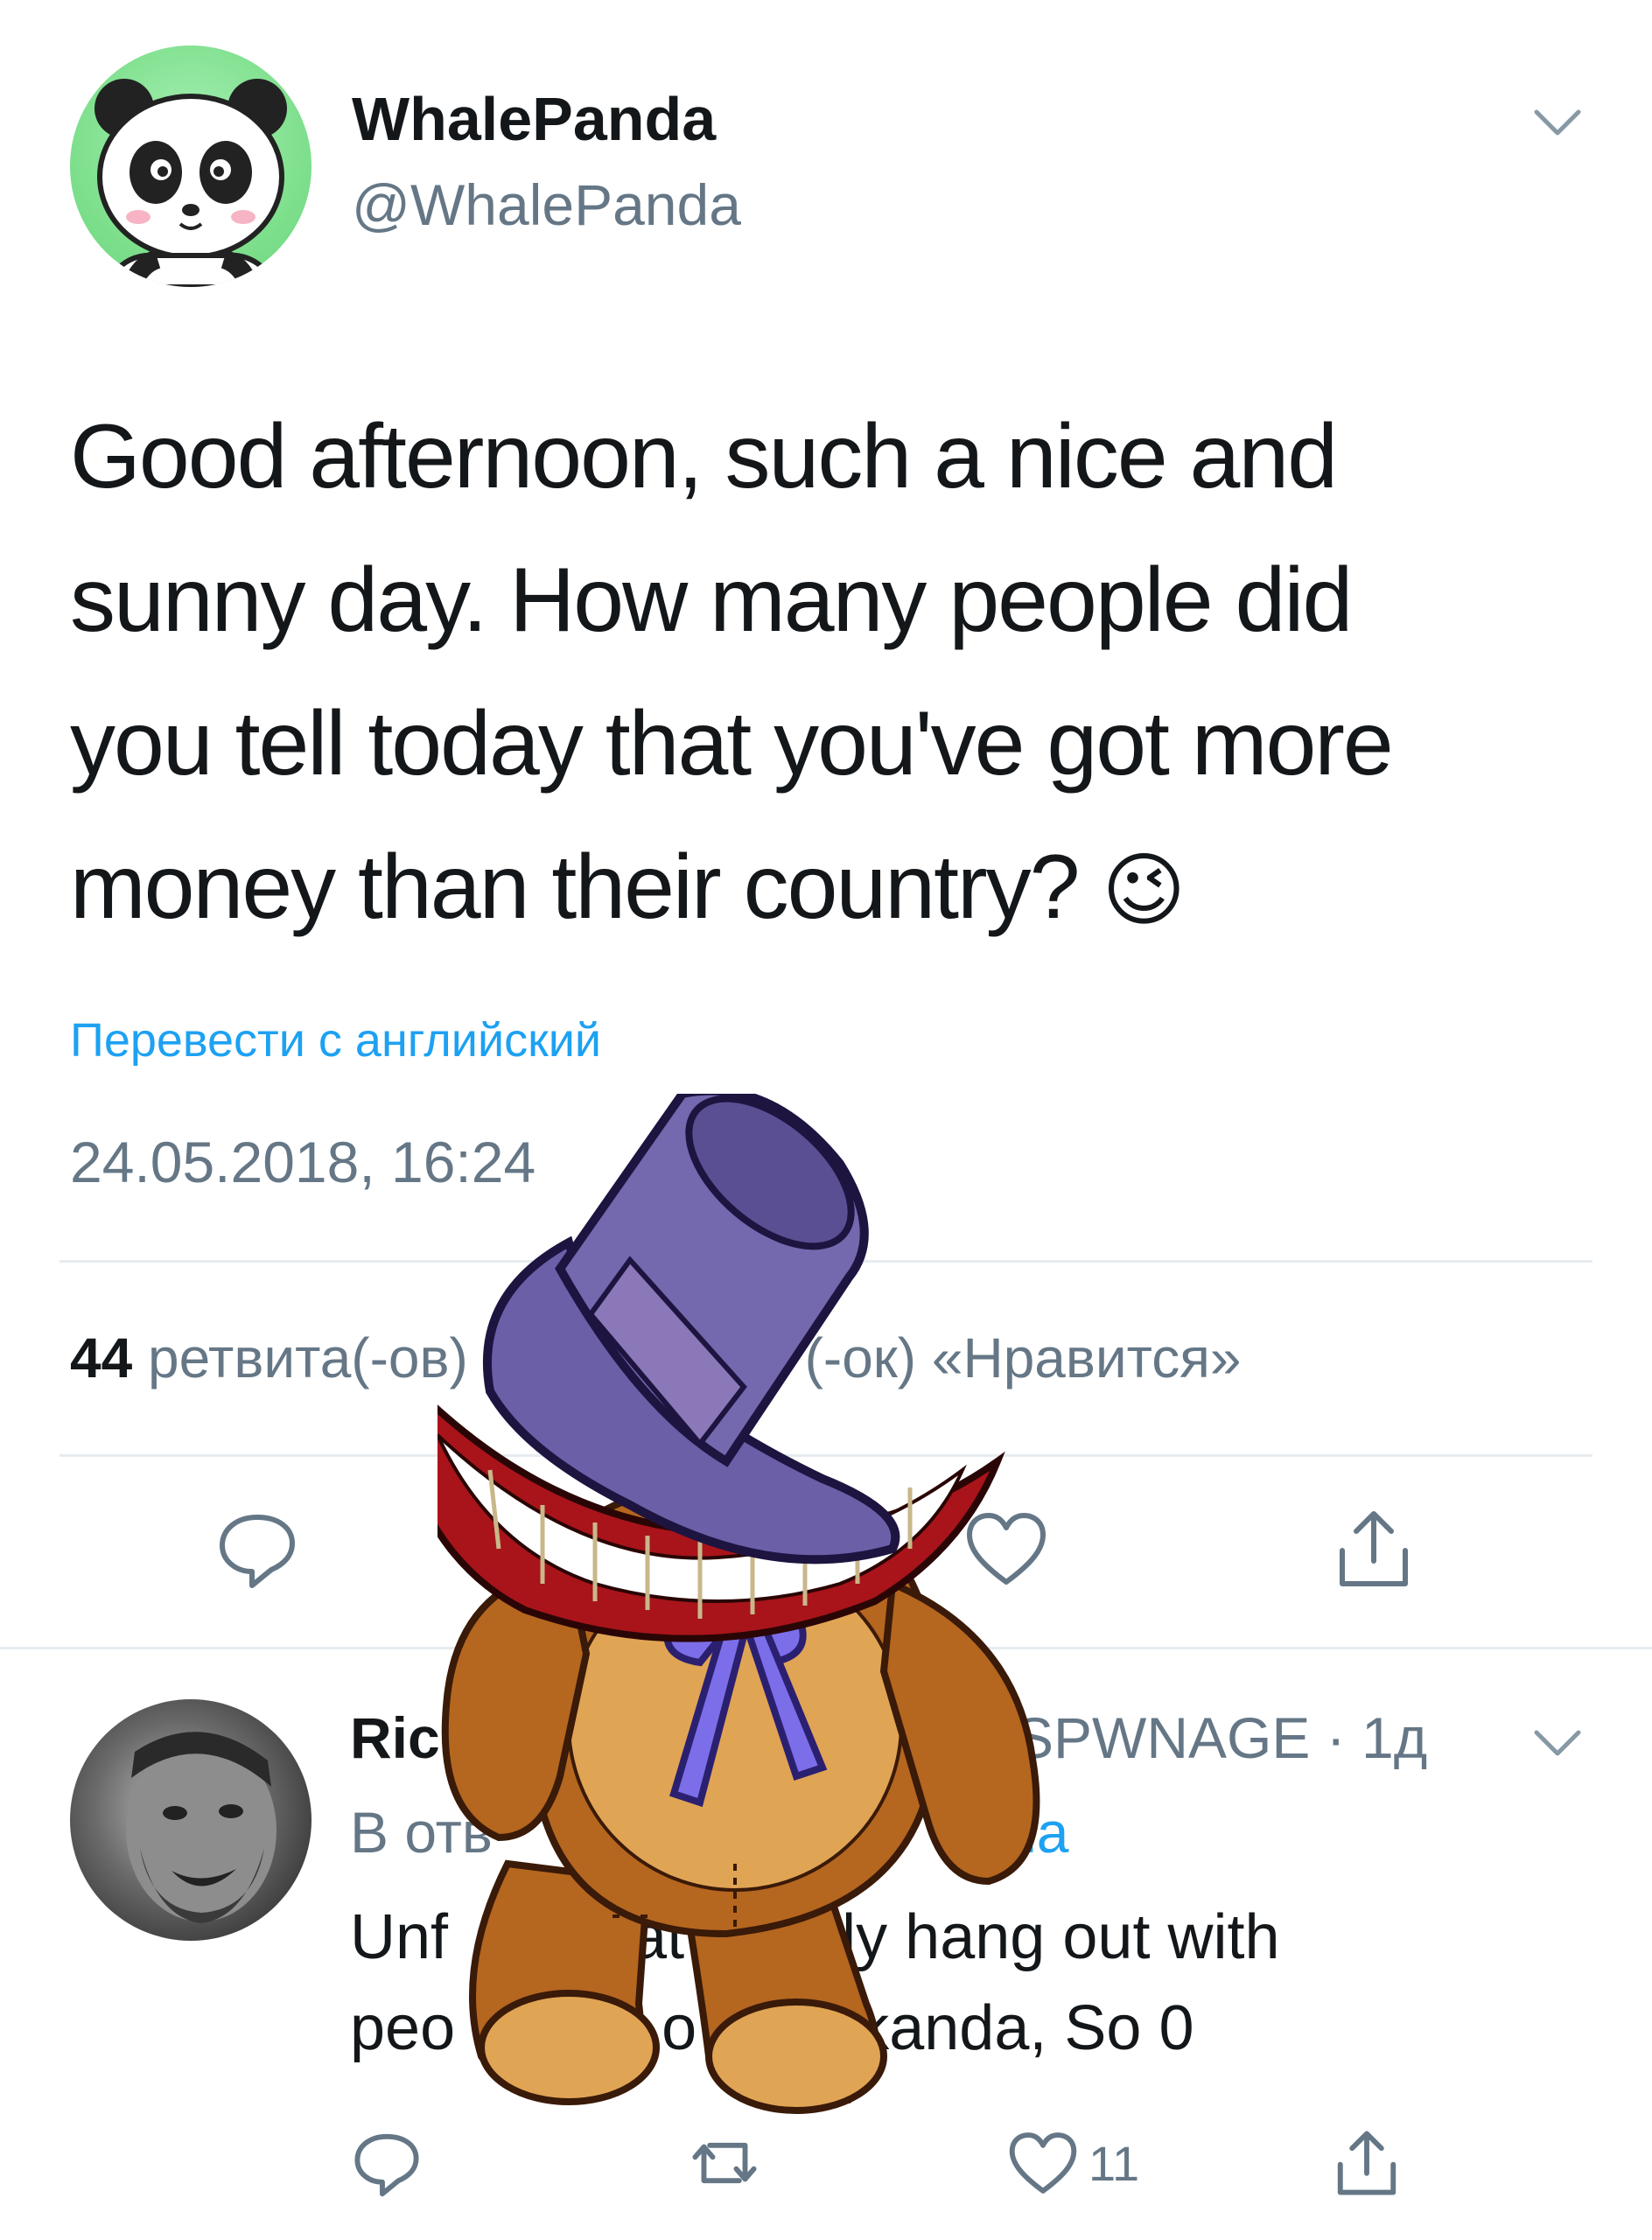  Describe the element at coordinates (335, 1040) in the screenshot. I see `translate-link: Перевести с английский` at that location.